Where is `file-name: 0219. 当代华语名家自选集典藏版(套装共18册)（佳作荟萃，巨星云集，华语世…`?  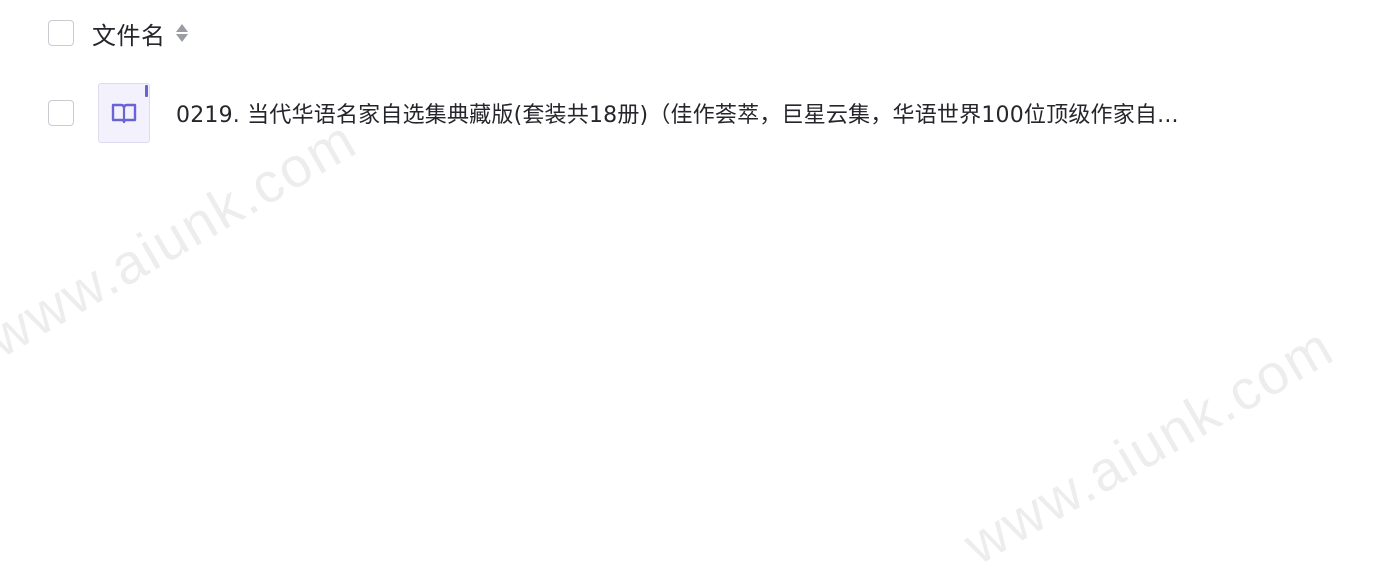 file-name: 0219. 当代华语名家自选集典藏版(套装共18册)（佳作荟萃，巨星云集，华语世… is located at coordinates (677, 113).